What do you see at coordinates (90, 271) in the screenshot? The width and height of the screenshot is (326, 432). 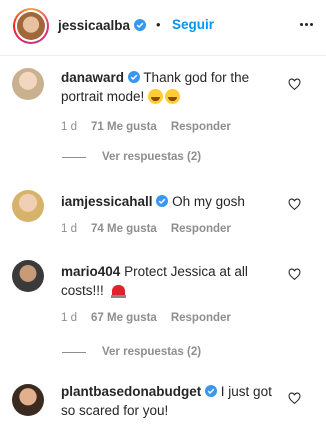 I see `comment-username: mario404` at bounding box center [90, 271].